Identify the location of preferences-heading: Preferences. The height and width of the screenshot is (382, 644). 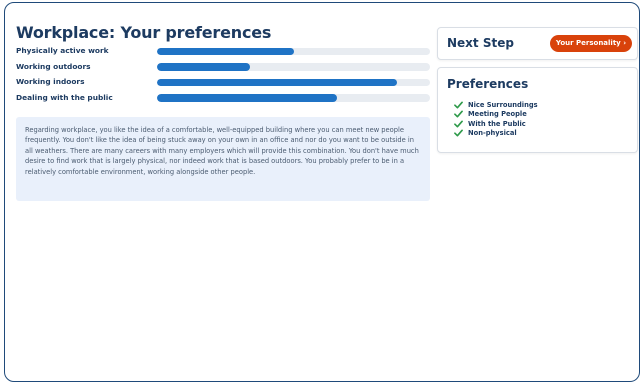
(488, 84).